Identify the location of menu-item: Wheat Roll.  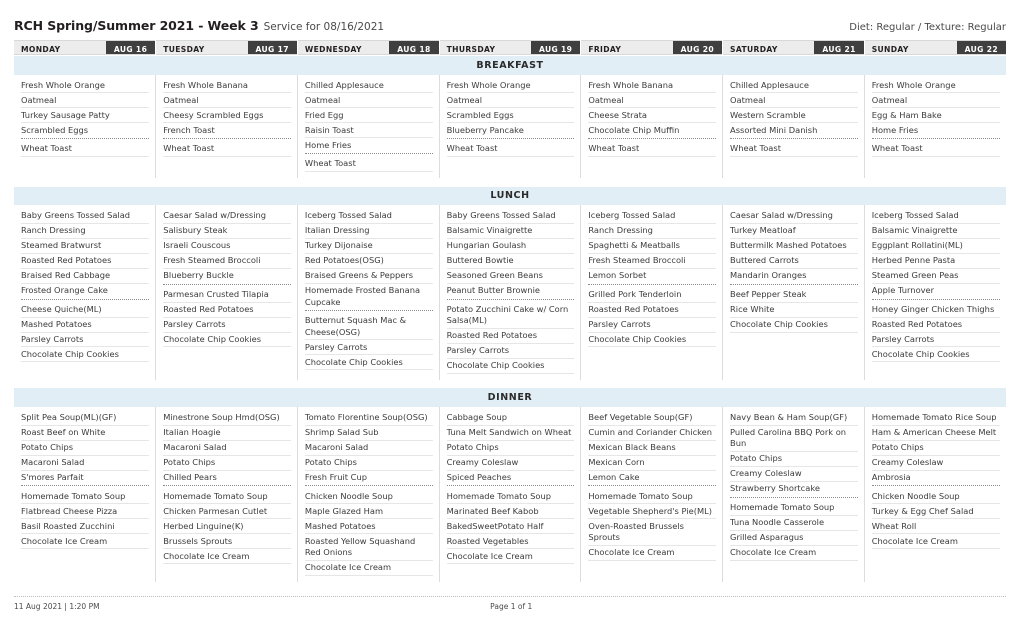
(935, 527).